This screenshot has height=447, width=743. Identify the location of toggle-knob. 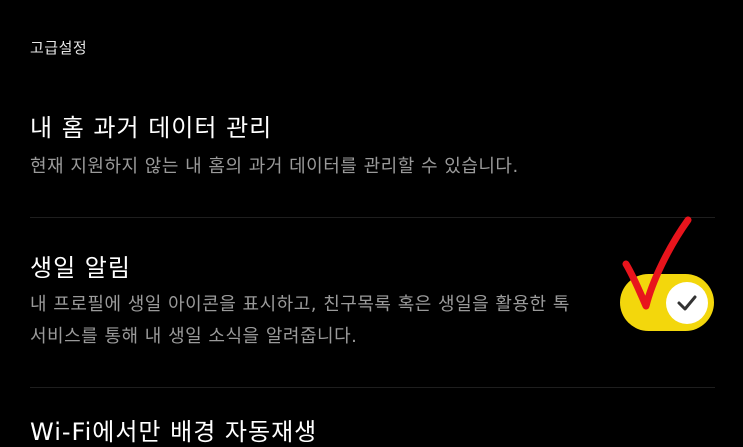
(687, 303).